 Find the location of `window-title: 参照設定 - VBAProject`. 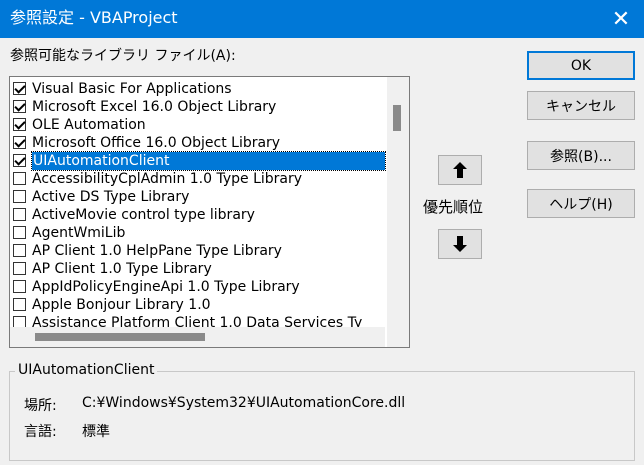

window-title: 参照設定 - VBAProject is located at coordinates (94, 17).